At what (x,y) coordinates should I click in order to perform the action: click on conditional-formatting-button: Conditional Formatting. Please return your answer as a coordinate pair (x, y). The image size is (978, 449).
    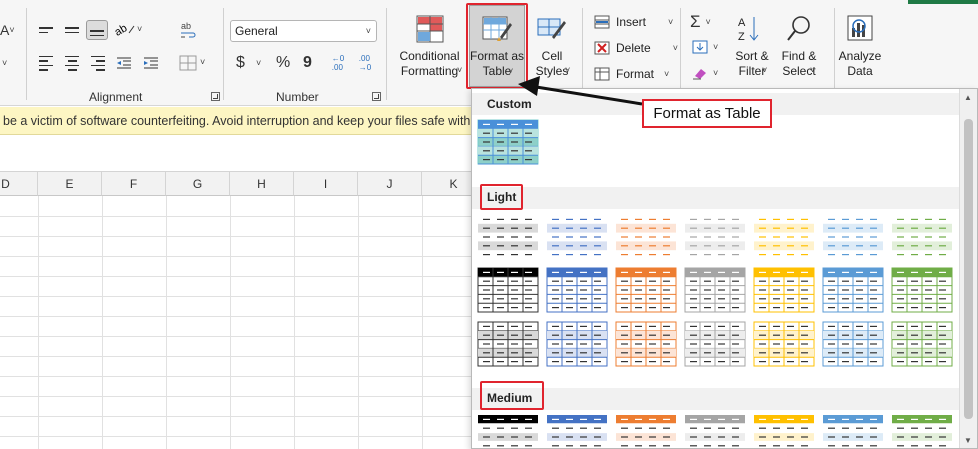
    Looking at the image, I should click on (429, 64).